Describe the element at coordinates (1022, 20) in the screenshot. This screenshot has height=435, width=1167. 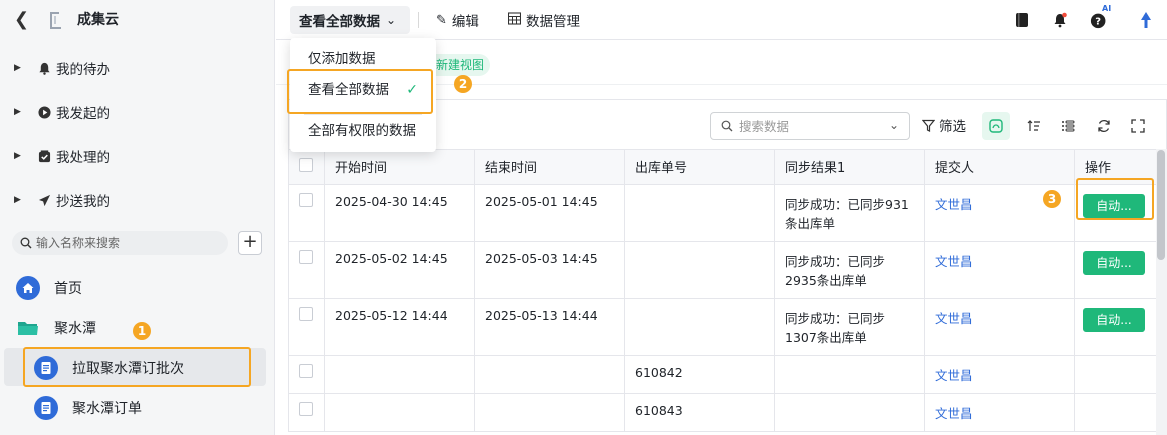
I see `book-icon` at that location.